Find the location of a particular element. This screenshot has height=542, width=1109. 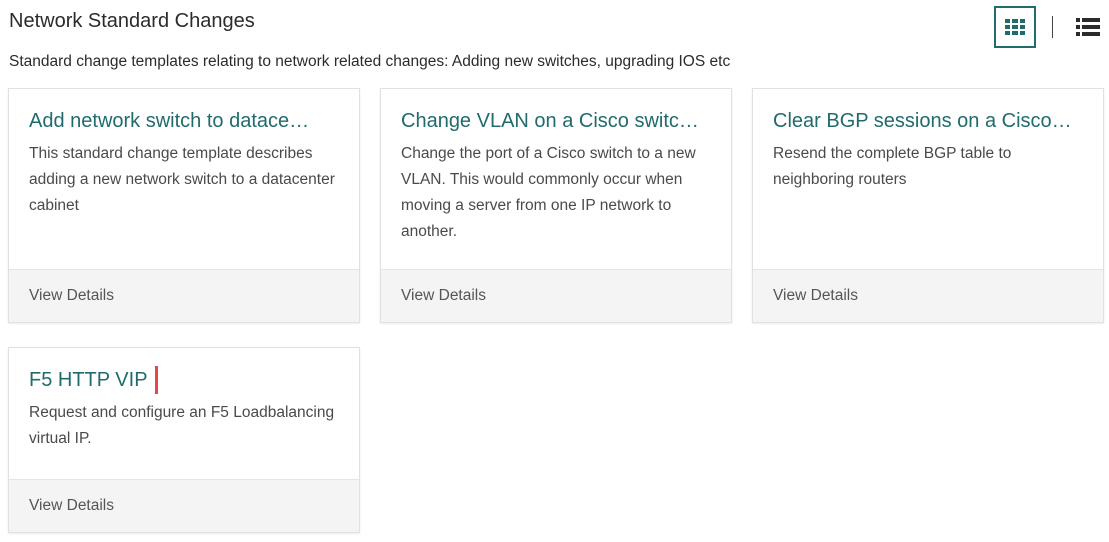

view-toggle is located at coordinates (1047, 27).